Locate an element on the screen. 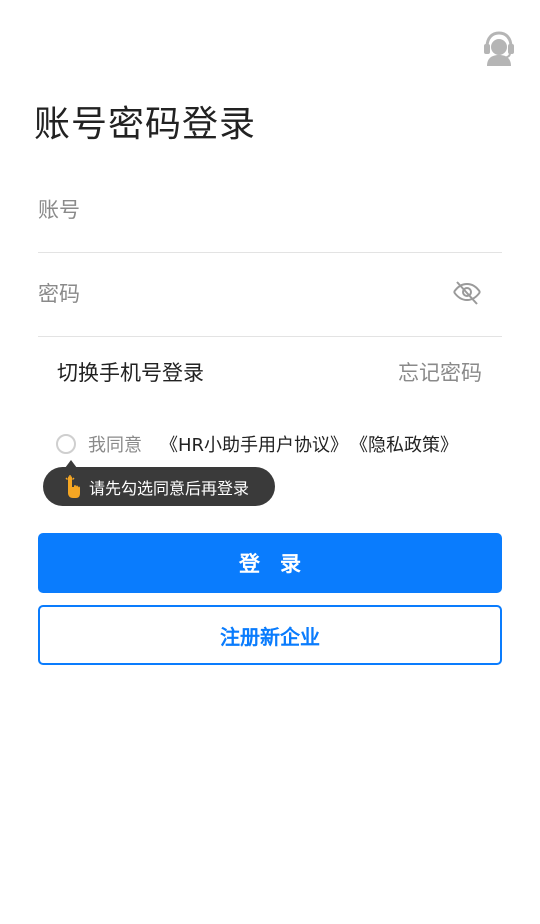 The image size is (540, 924). forgot-password-link: 忘记密码 is located at coordinates (440, 373).